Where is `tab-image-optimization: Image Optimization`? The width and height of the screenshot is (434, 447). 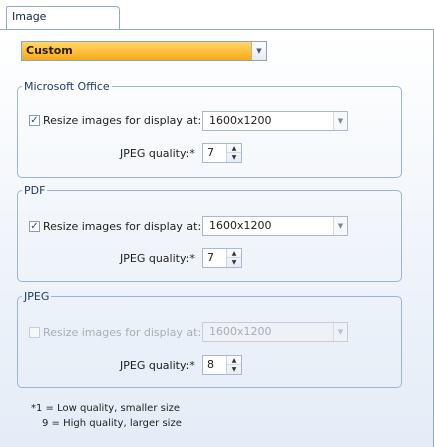
tab-image-optimization: Image Optimization is located at coordinates (63, 24).